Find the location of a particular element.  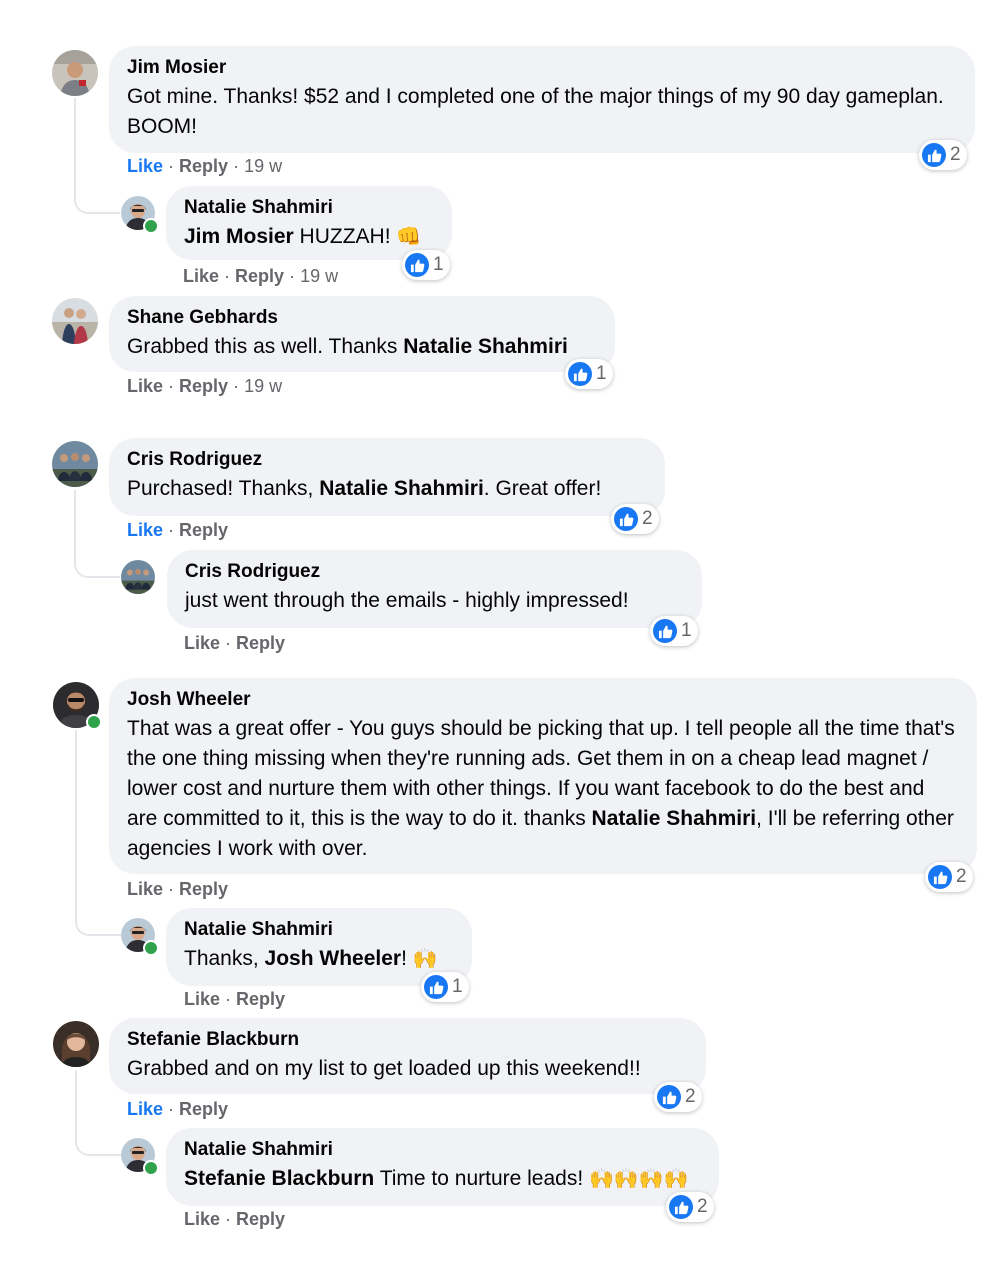

avatar-shane-image is located at coordinates (75, 321).